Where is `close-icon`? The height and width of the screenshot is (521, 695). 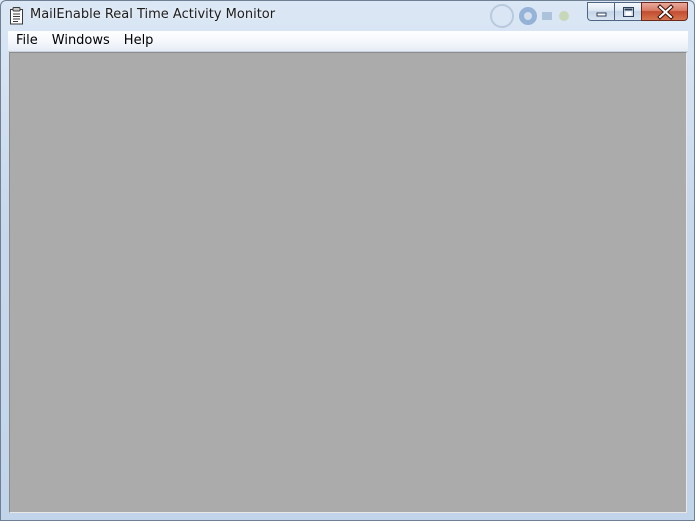
close-icon is located at coordinates (665, 12).